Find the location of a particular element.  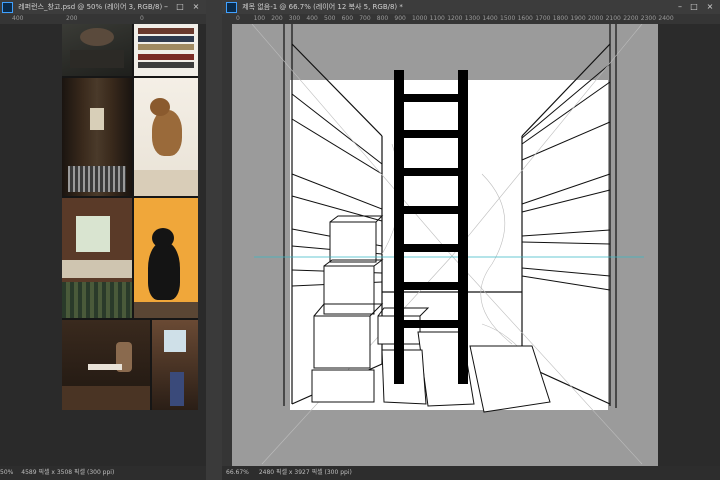

left-status-bar: 50% 4589 픽셀 x 3508 픽셀 (300 ppi) is located at coordinates (103, 473).